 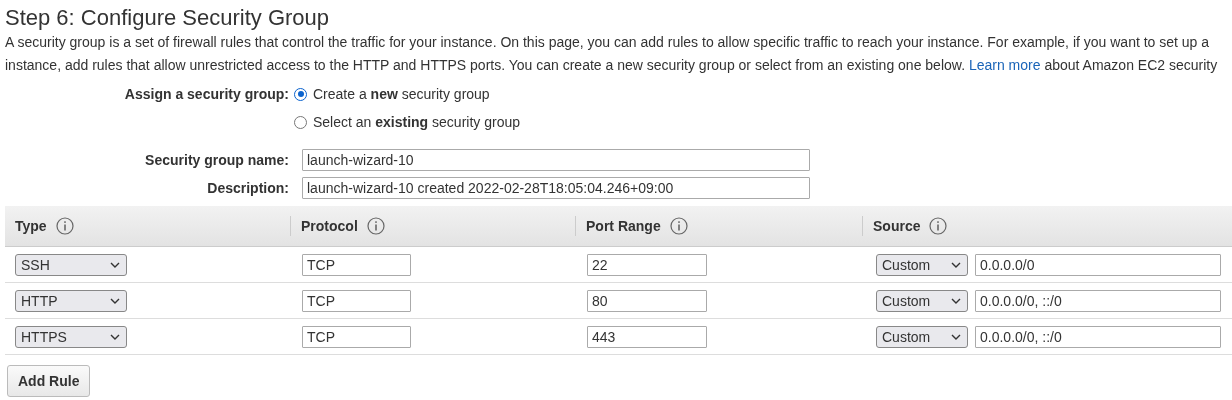 What do you see at coordinates (71, 264) in the screenshot?
I see `dropdown: SSH` at bounding box center [71, 264].